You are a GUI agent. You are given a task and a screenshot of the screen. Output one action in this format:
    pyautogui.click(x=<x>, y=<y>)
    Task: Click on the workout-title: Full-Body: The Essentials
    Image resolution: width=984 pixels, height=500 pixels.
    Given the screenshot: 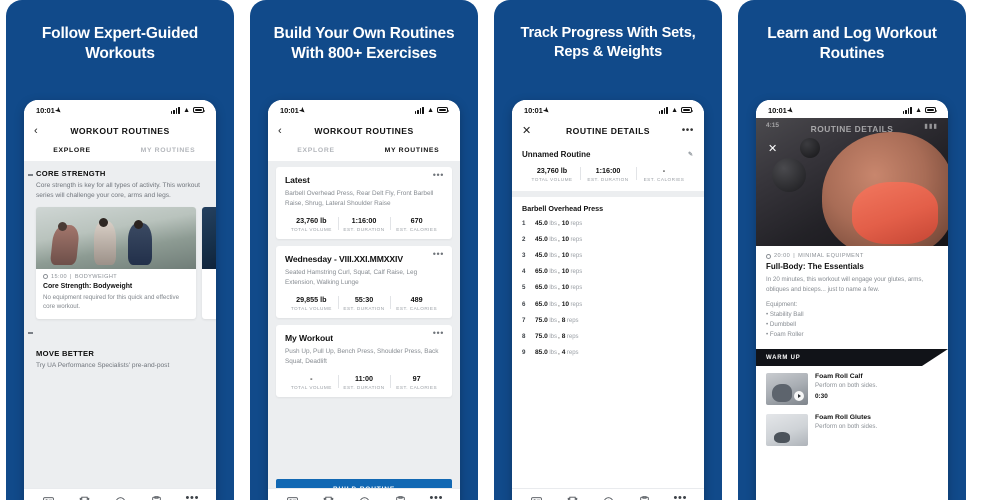 What is the action you would take?
    pyautogui.click(x=815, y=266)
    